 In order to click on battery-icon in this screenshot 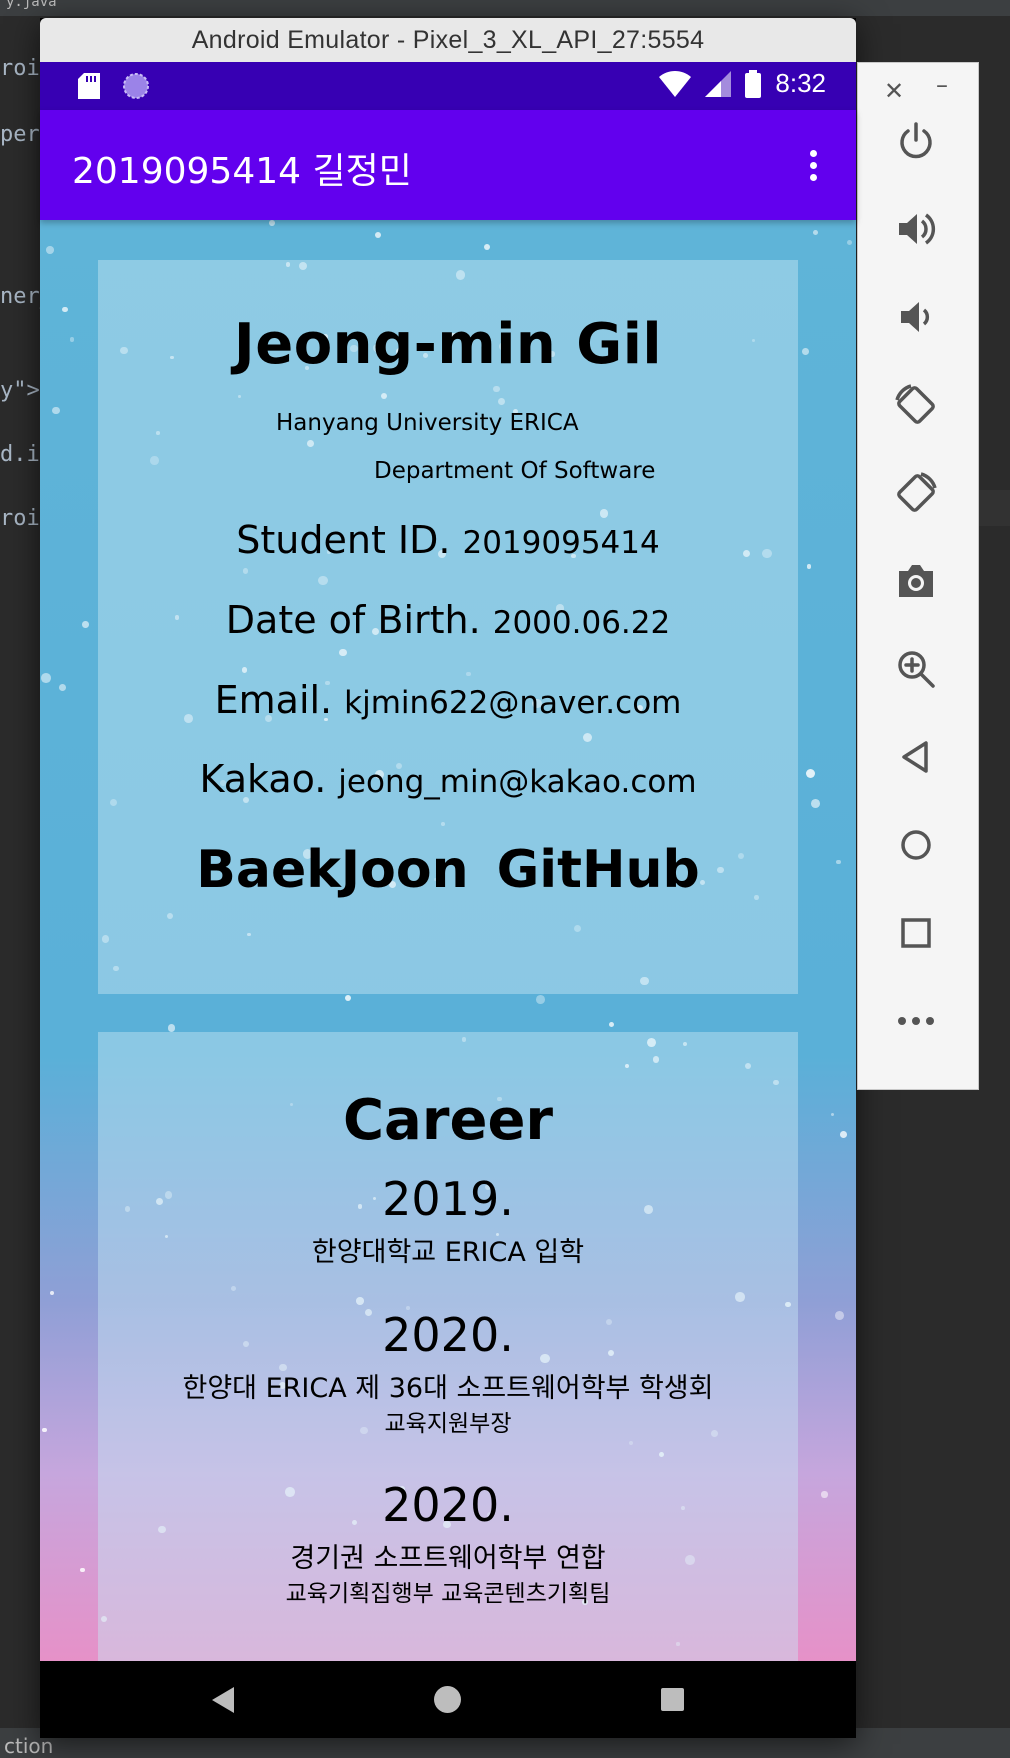, I will do `click(753, 83)`.